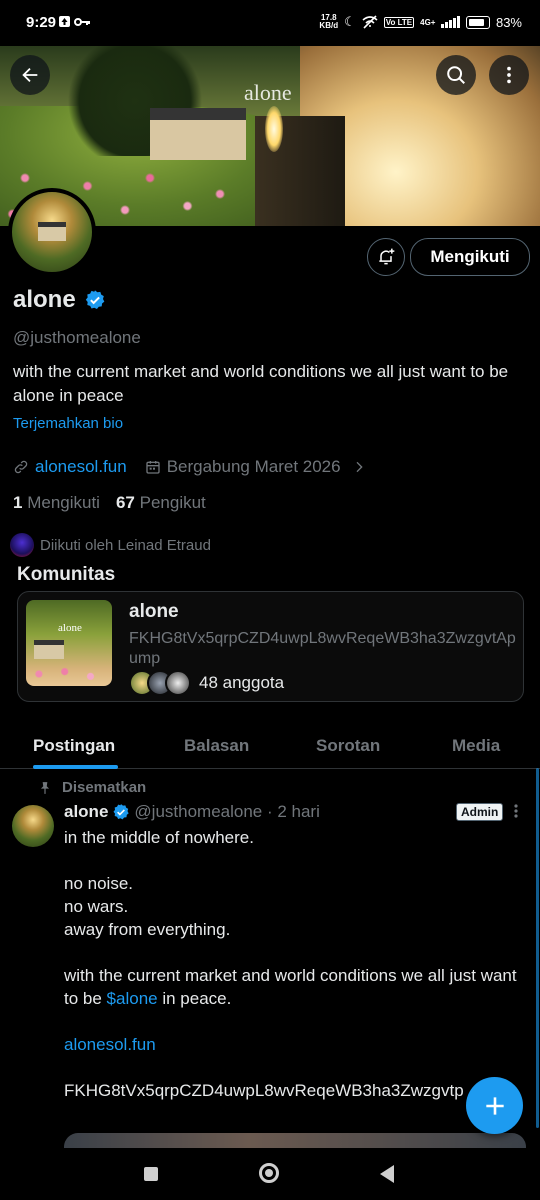 This screenshot has height=1200, width=540. I want to click on banner-watermark: alone, so click(268, 92).